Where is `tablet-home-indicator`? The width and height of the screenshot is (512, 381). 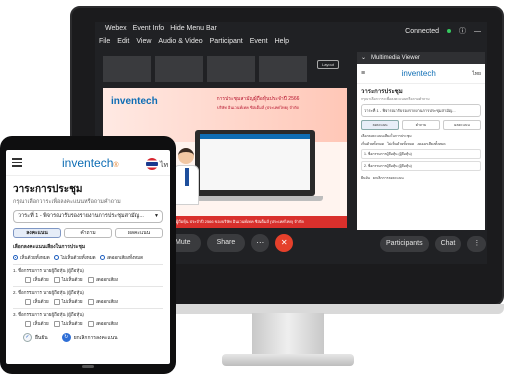 tablet-home-indicator is located at coordinates (88, 366).